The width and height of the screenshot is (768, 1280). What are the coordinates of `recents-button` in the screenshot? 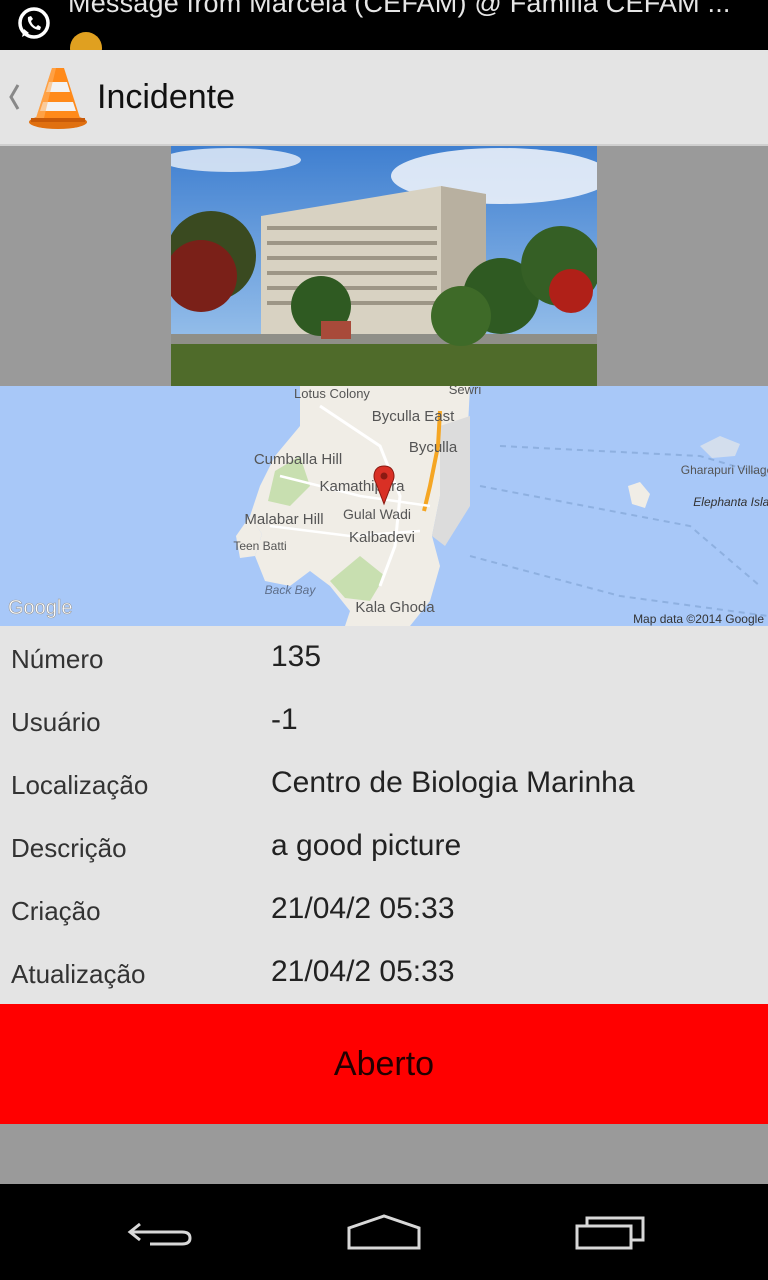 It's located at (610, 1232).